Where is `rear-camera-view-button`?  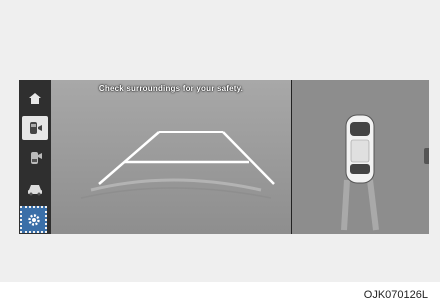
rear-camera-view-button is located at coordinates (35, 128).